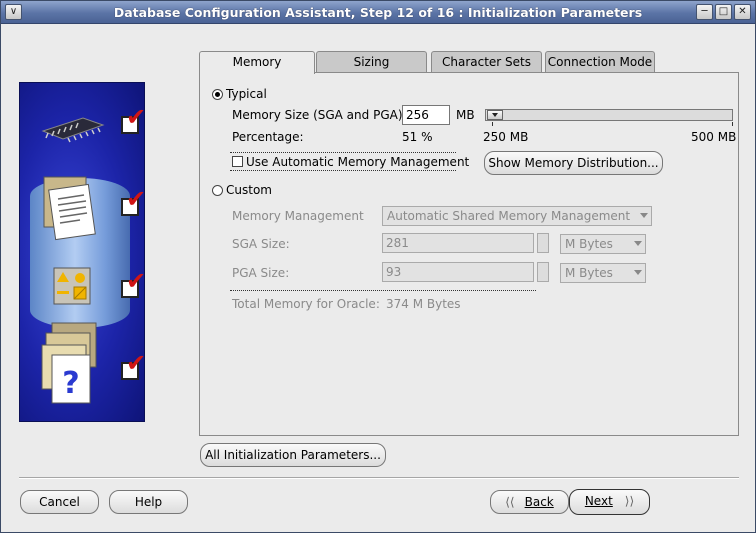 The width and height of the screenshot is (756, 533). I want to click on close-button: ✕, so click(742, 12).